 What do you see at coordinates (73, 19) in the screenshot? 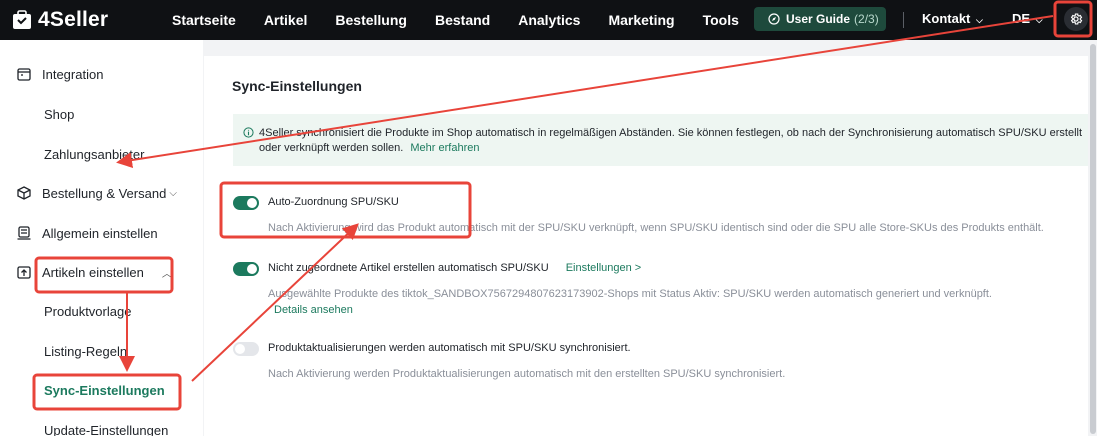
I see `app-name: 4Seller` at bounding box center [73, 19].